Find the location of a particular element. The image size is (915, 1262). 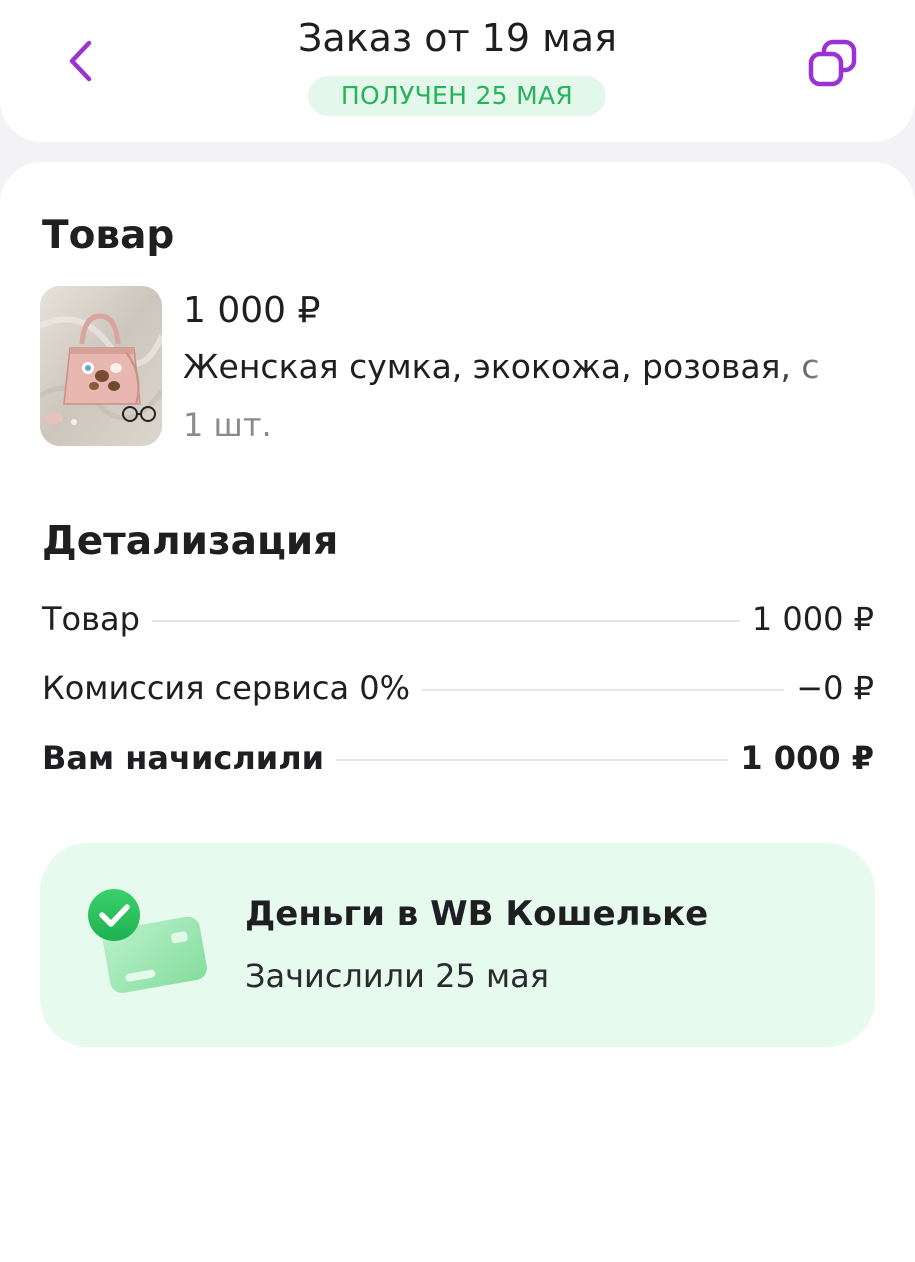

copy-icon is located at coordinates (832, 63).